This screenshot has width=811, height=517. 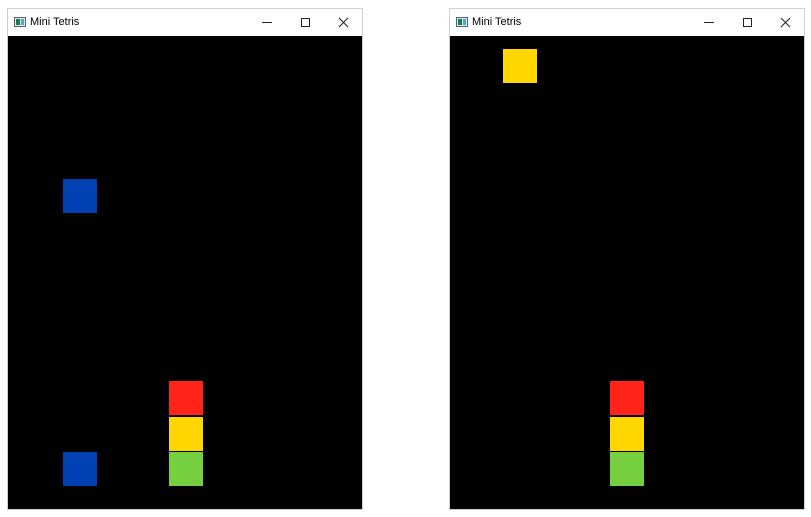 What do you see at coordinates (80, 469) in the screenshot?
I see `landed-block-blue` at bounding box center [80, 469].